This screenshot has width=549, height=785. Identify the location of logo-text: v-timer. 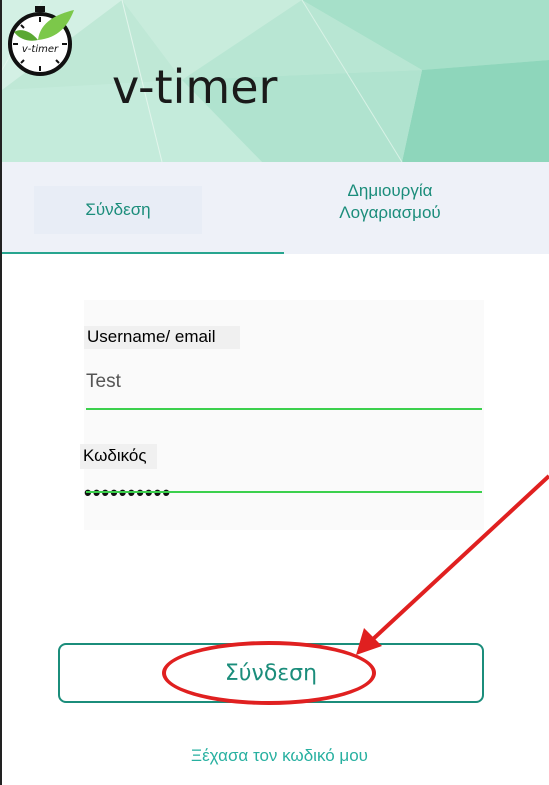
(40, 49).